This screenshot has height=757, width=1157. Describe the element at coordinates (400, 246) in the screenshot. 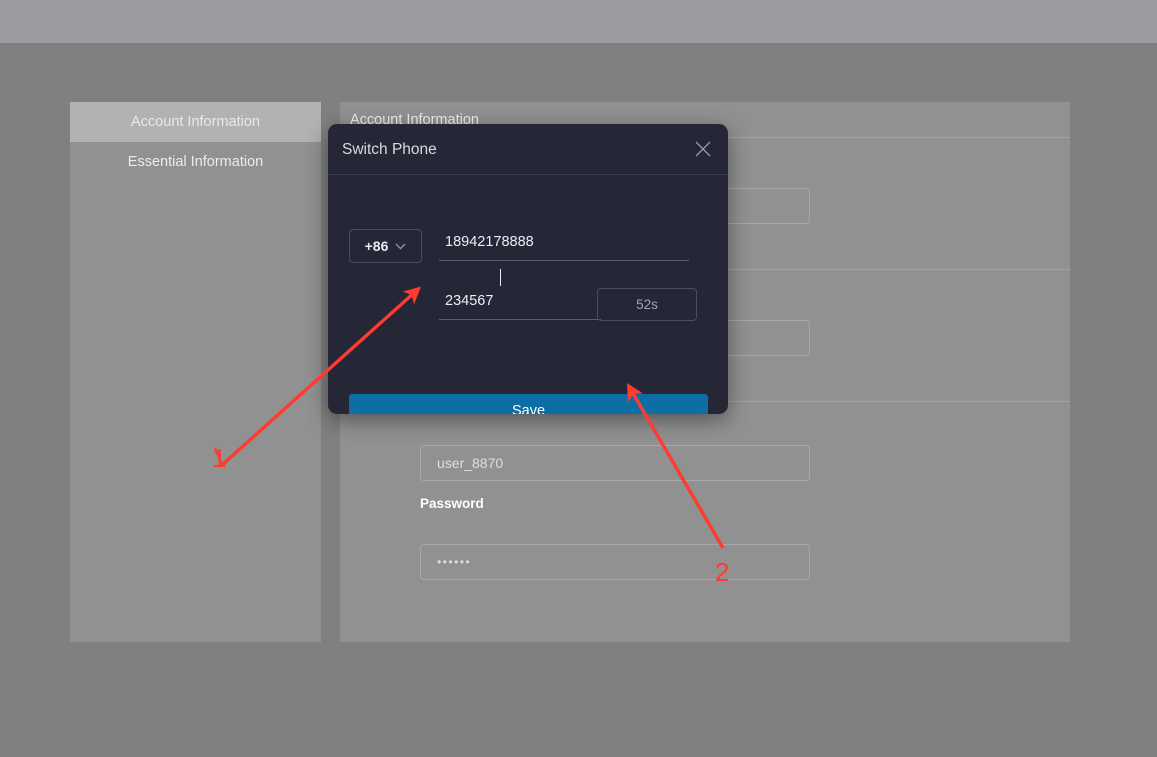

I see `chevron-down-icon` at that location.